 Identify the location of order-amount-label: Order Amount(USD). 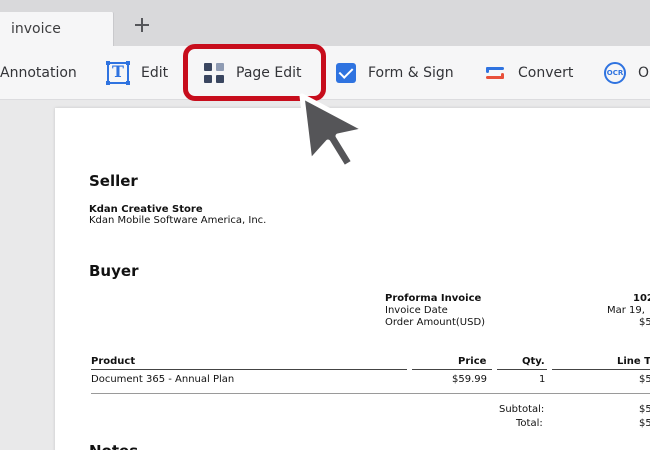
(435, 322).